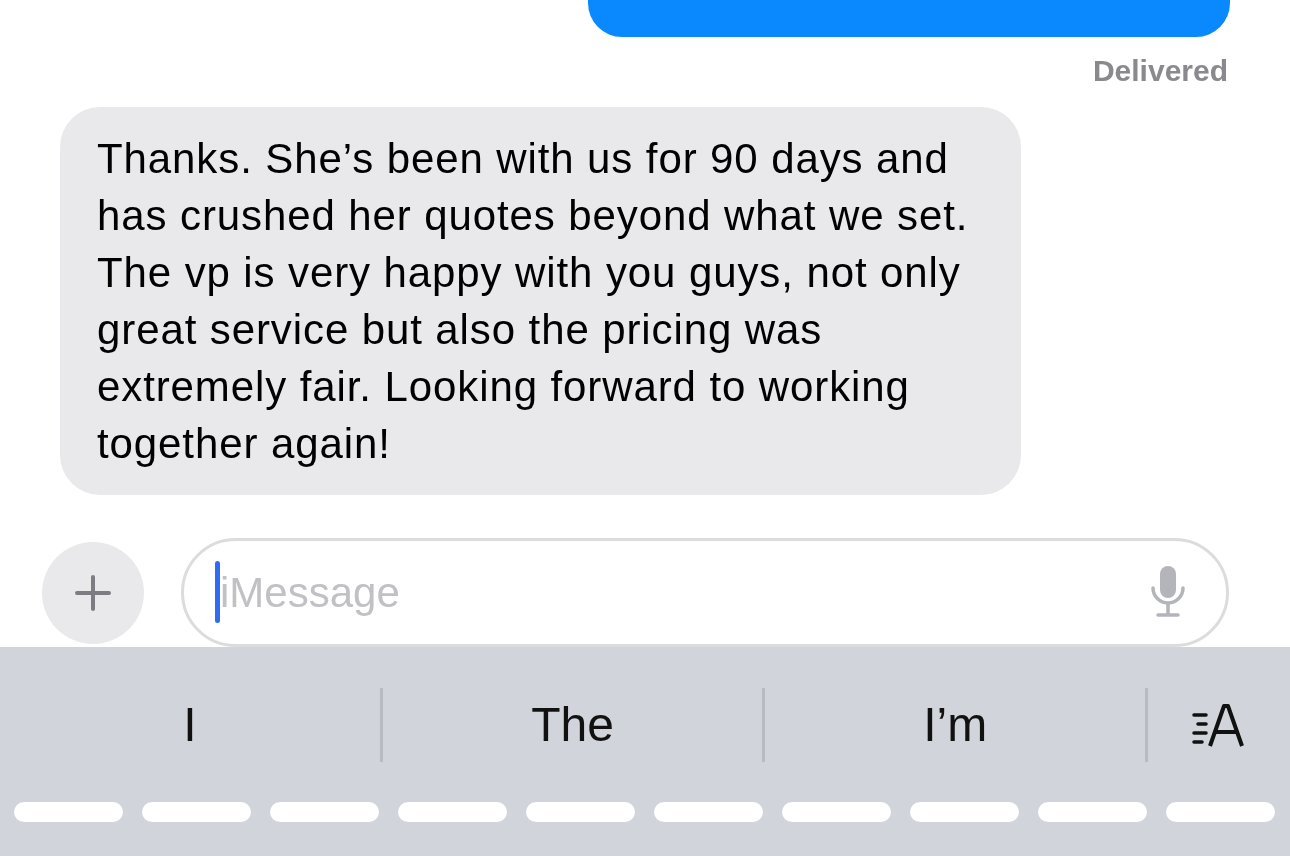  What do you see at coordinates (1160, 71) in the screenshot?
I see `delivery-status: Delivered` at bounding box center [1160, 71].